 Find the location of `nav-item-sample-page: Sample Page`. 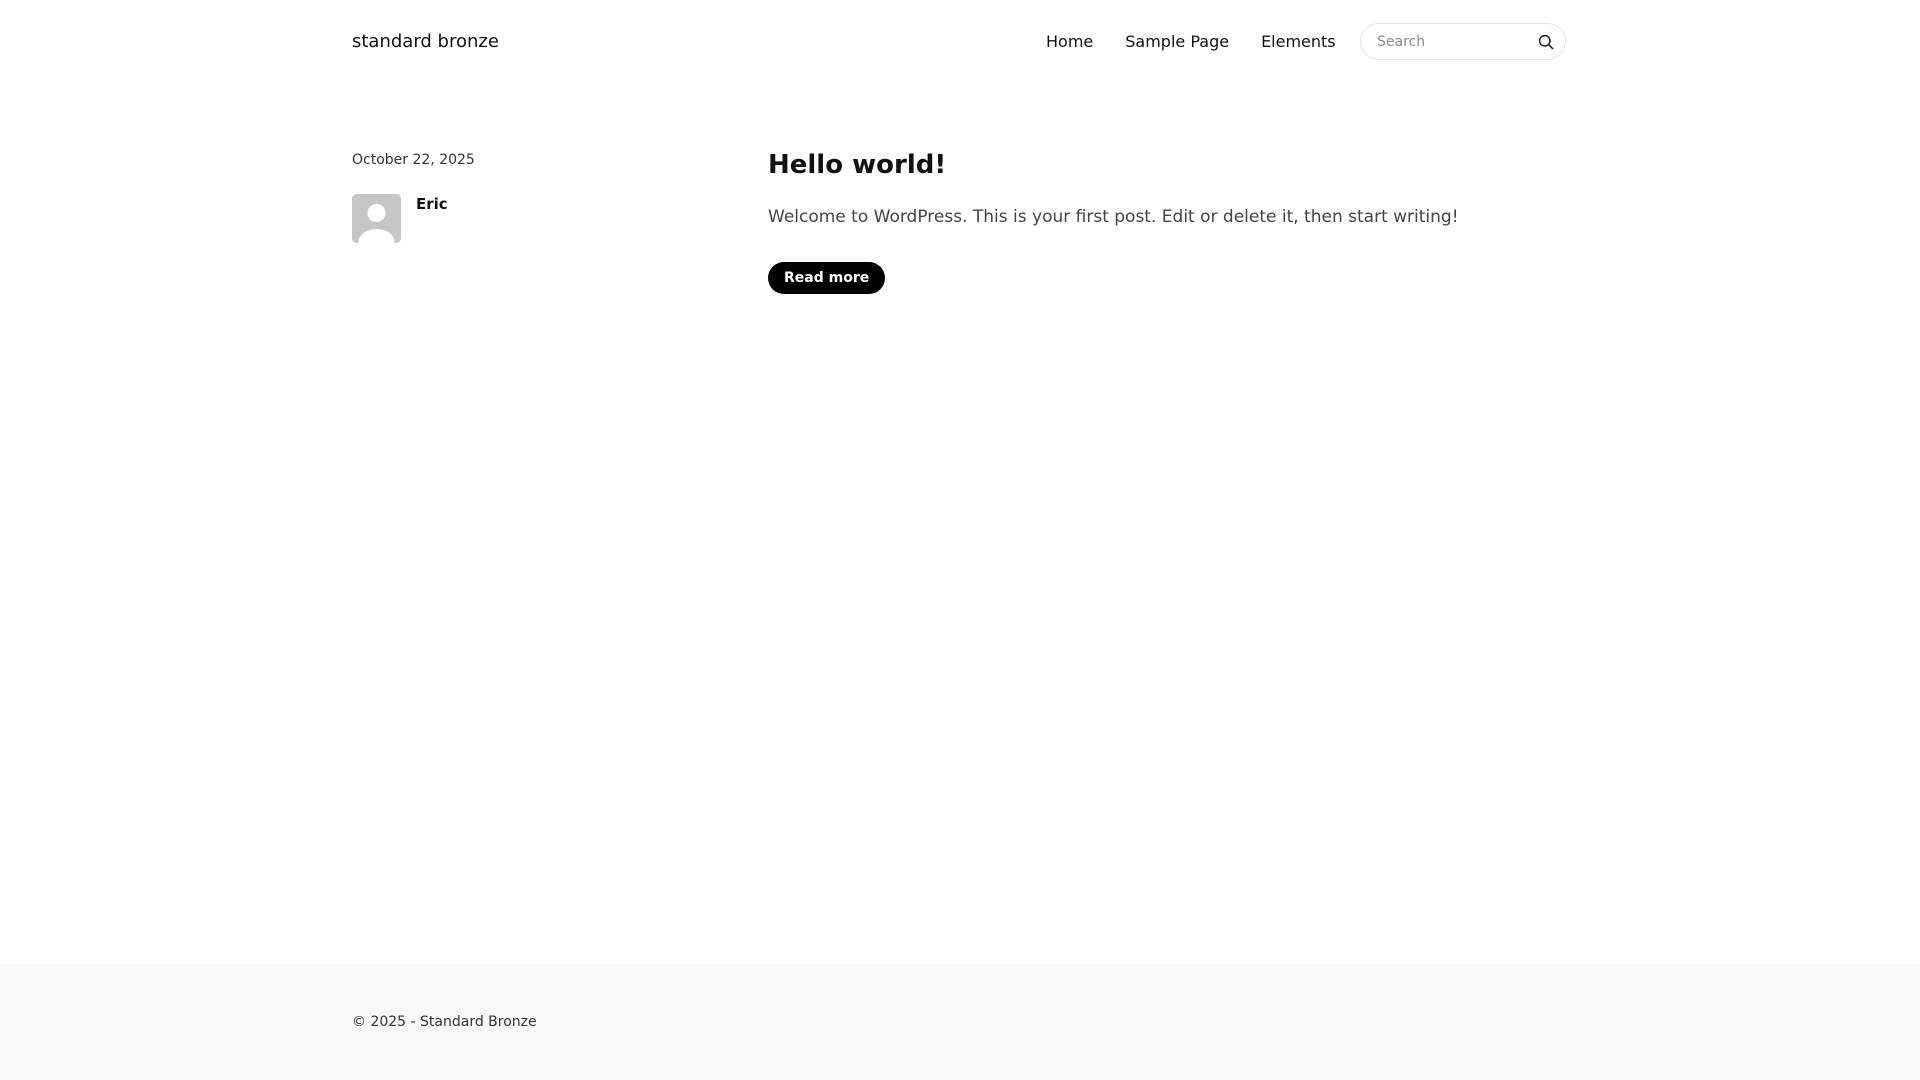

nav-item-sample-page: Sample Page is located at coordinates (1177, 42).